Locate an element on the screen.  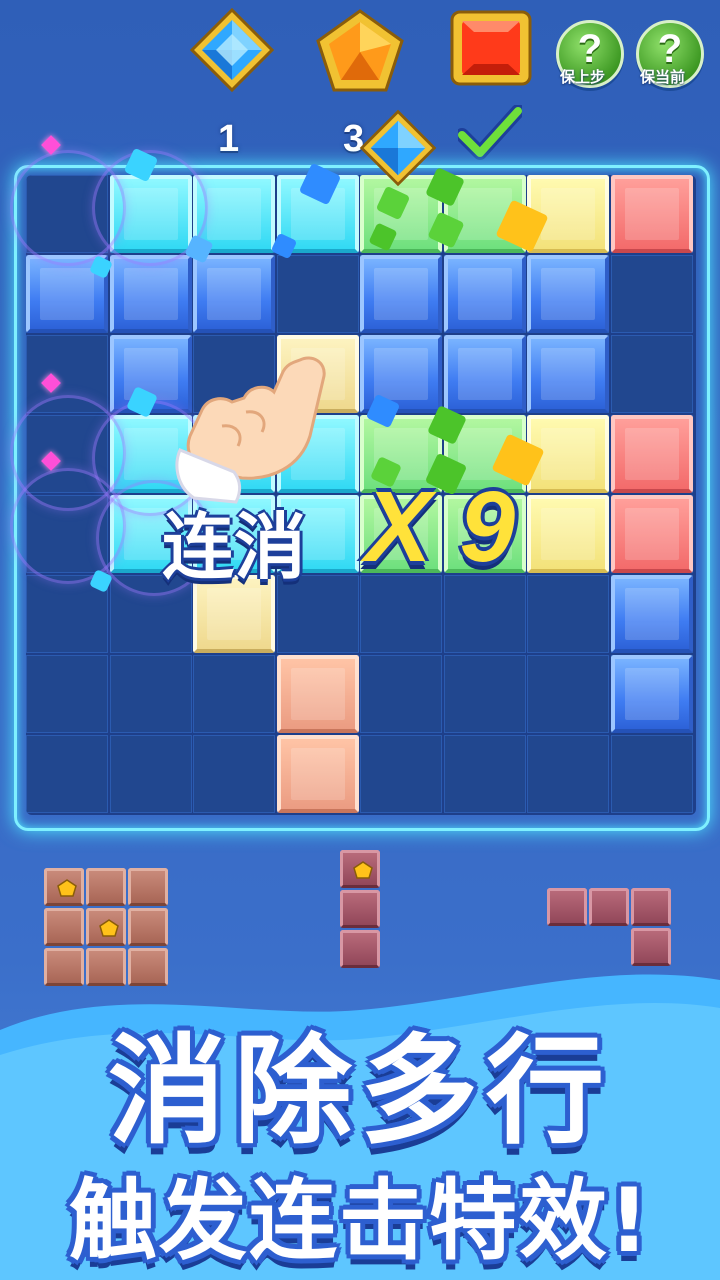
combo-label: 连消 is located at coordinates (234, 547).